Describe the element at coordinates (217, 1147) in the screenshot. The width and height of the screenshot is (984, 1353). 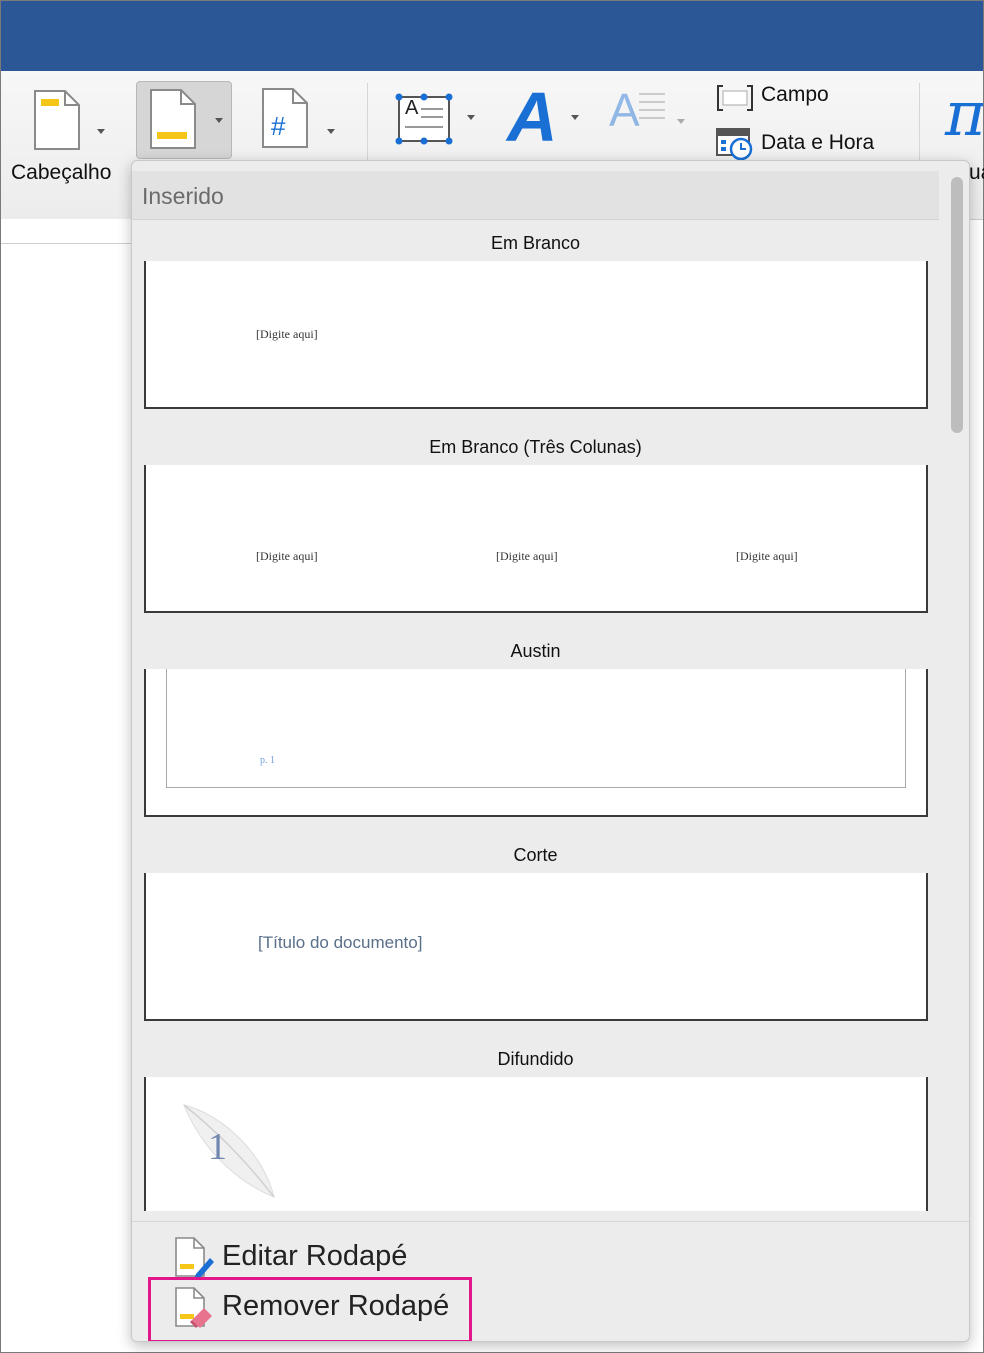
I see `page-number-digit: 1` at that location.